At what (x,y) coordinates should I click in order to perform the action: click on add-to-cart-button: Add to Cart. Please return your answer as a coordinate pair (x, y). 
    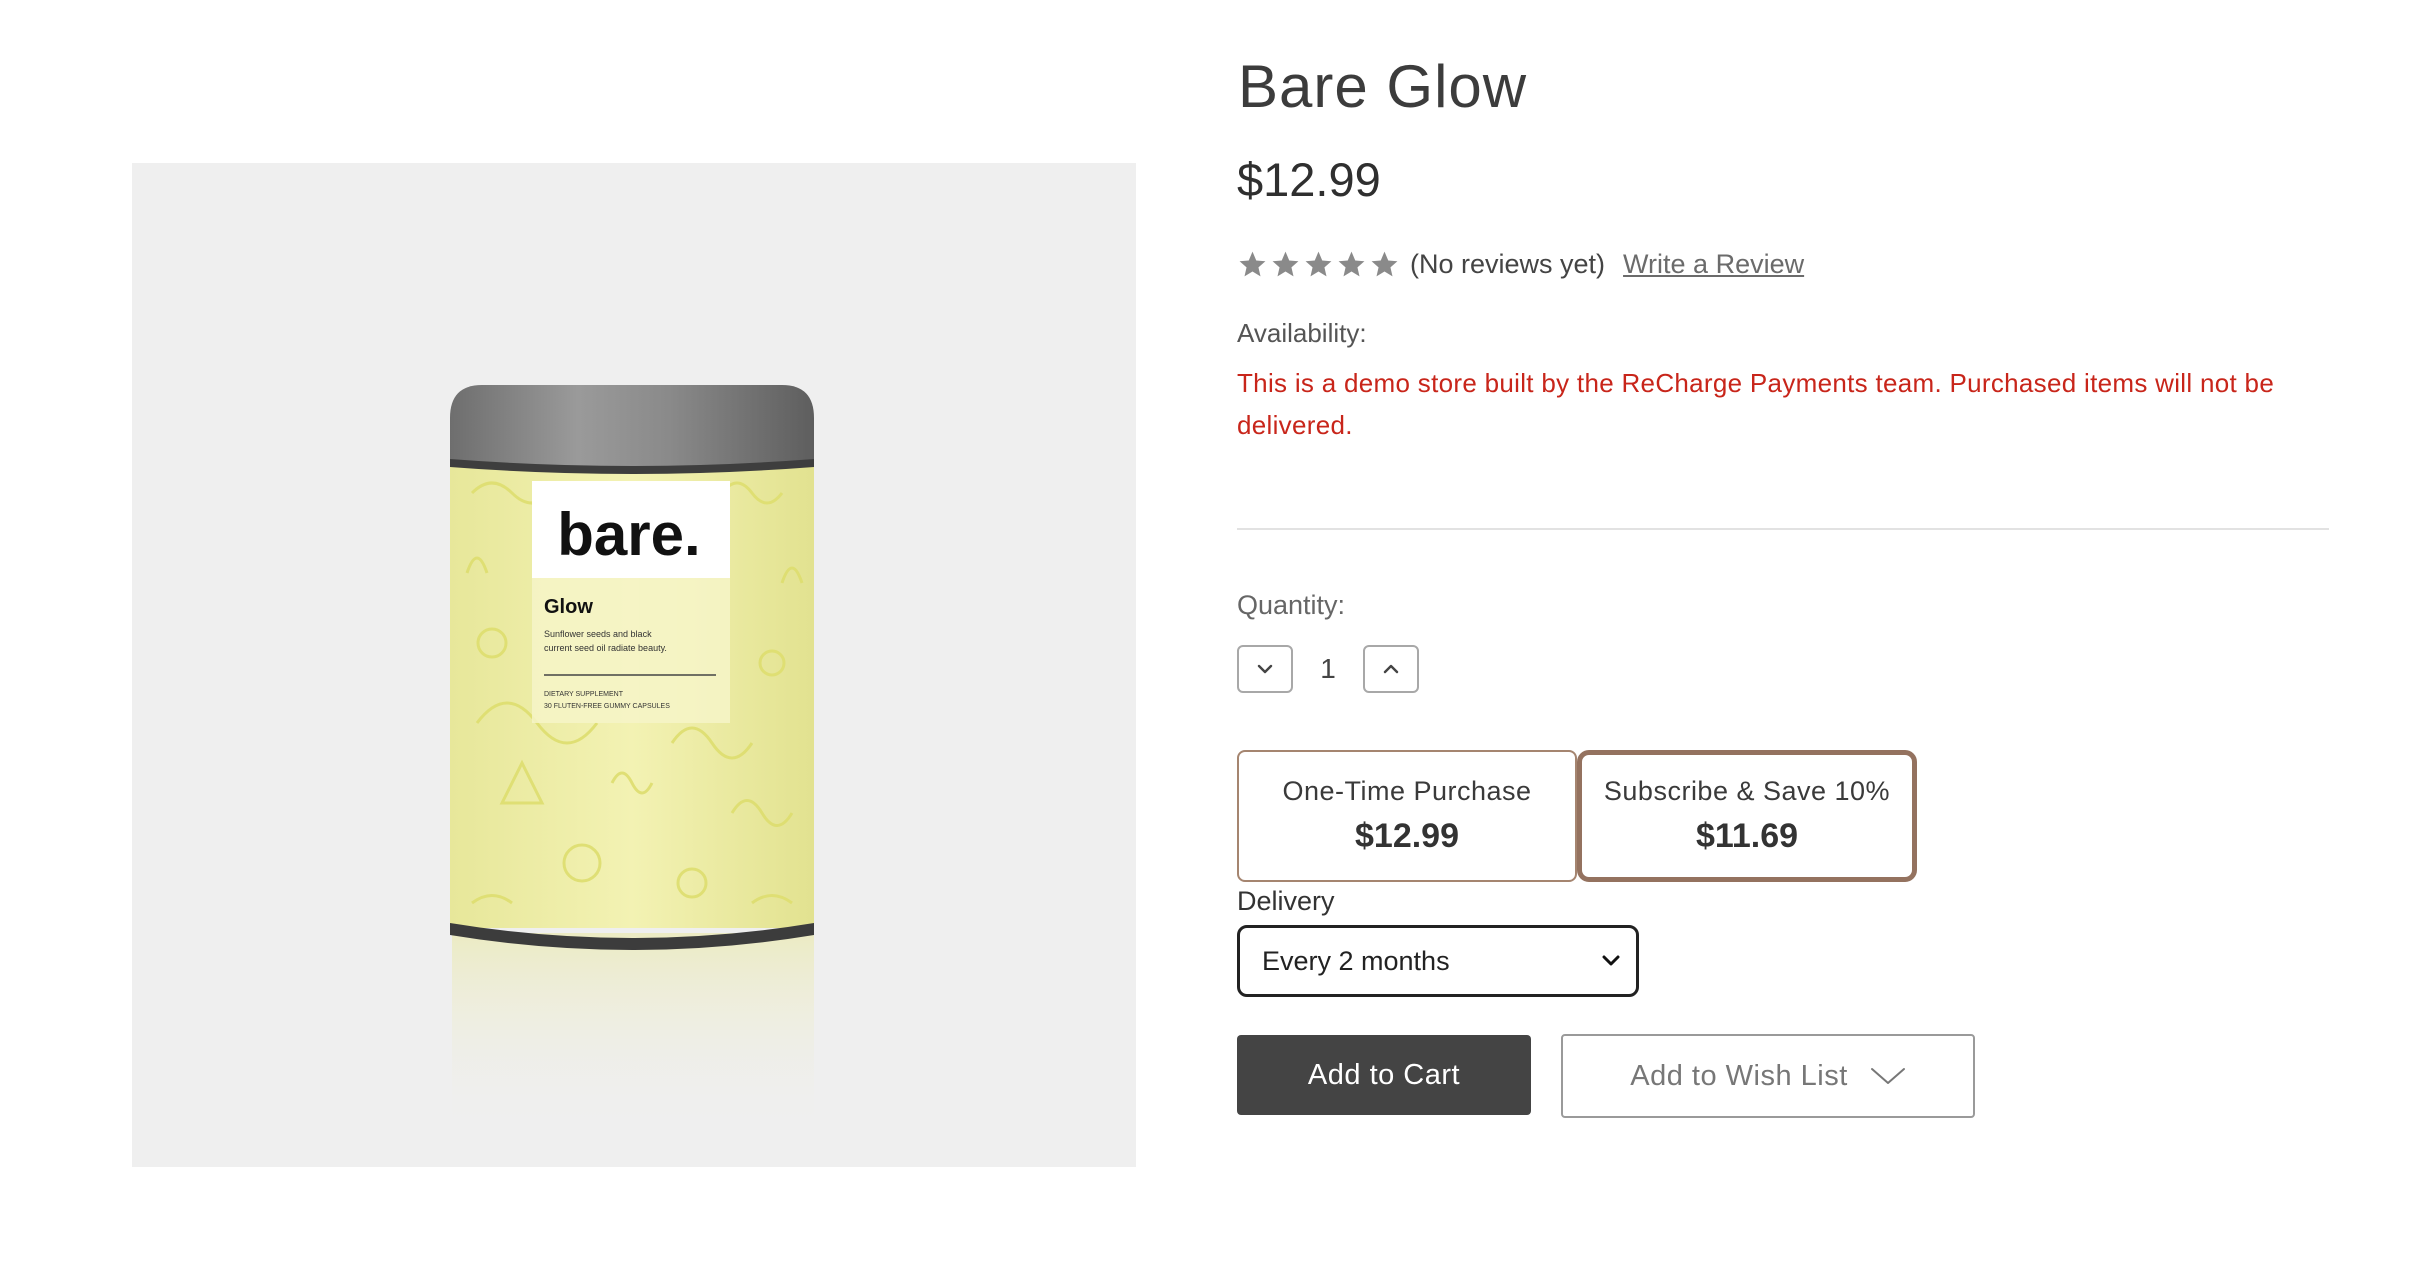
    Looking at the image, I should click on (1384, 1075).